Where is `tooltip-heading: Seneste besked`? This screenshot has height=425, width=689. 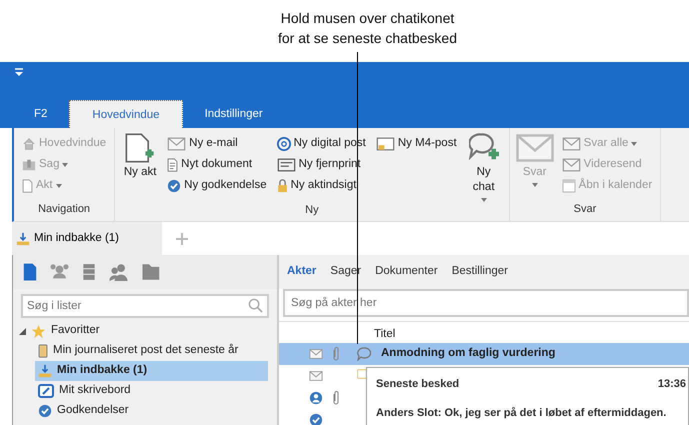
tooltip-heading: Seneste besked is located at coordinates (418, 384).